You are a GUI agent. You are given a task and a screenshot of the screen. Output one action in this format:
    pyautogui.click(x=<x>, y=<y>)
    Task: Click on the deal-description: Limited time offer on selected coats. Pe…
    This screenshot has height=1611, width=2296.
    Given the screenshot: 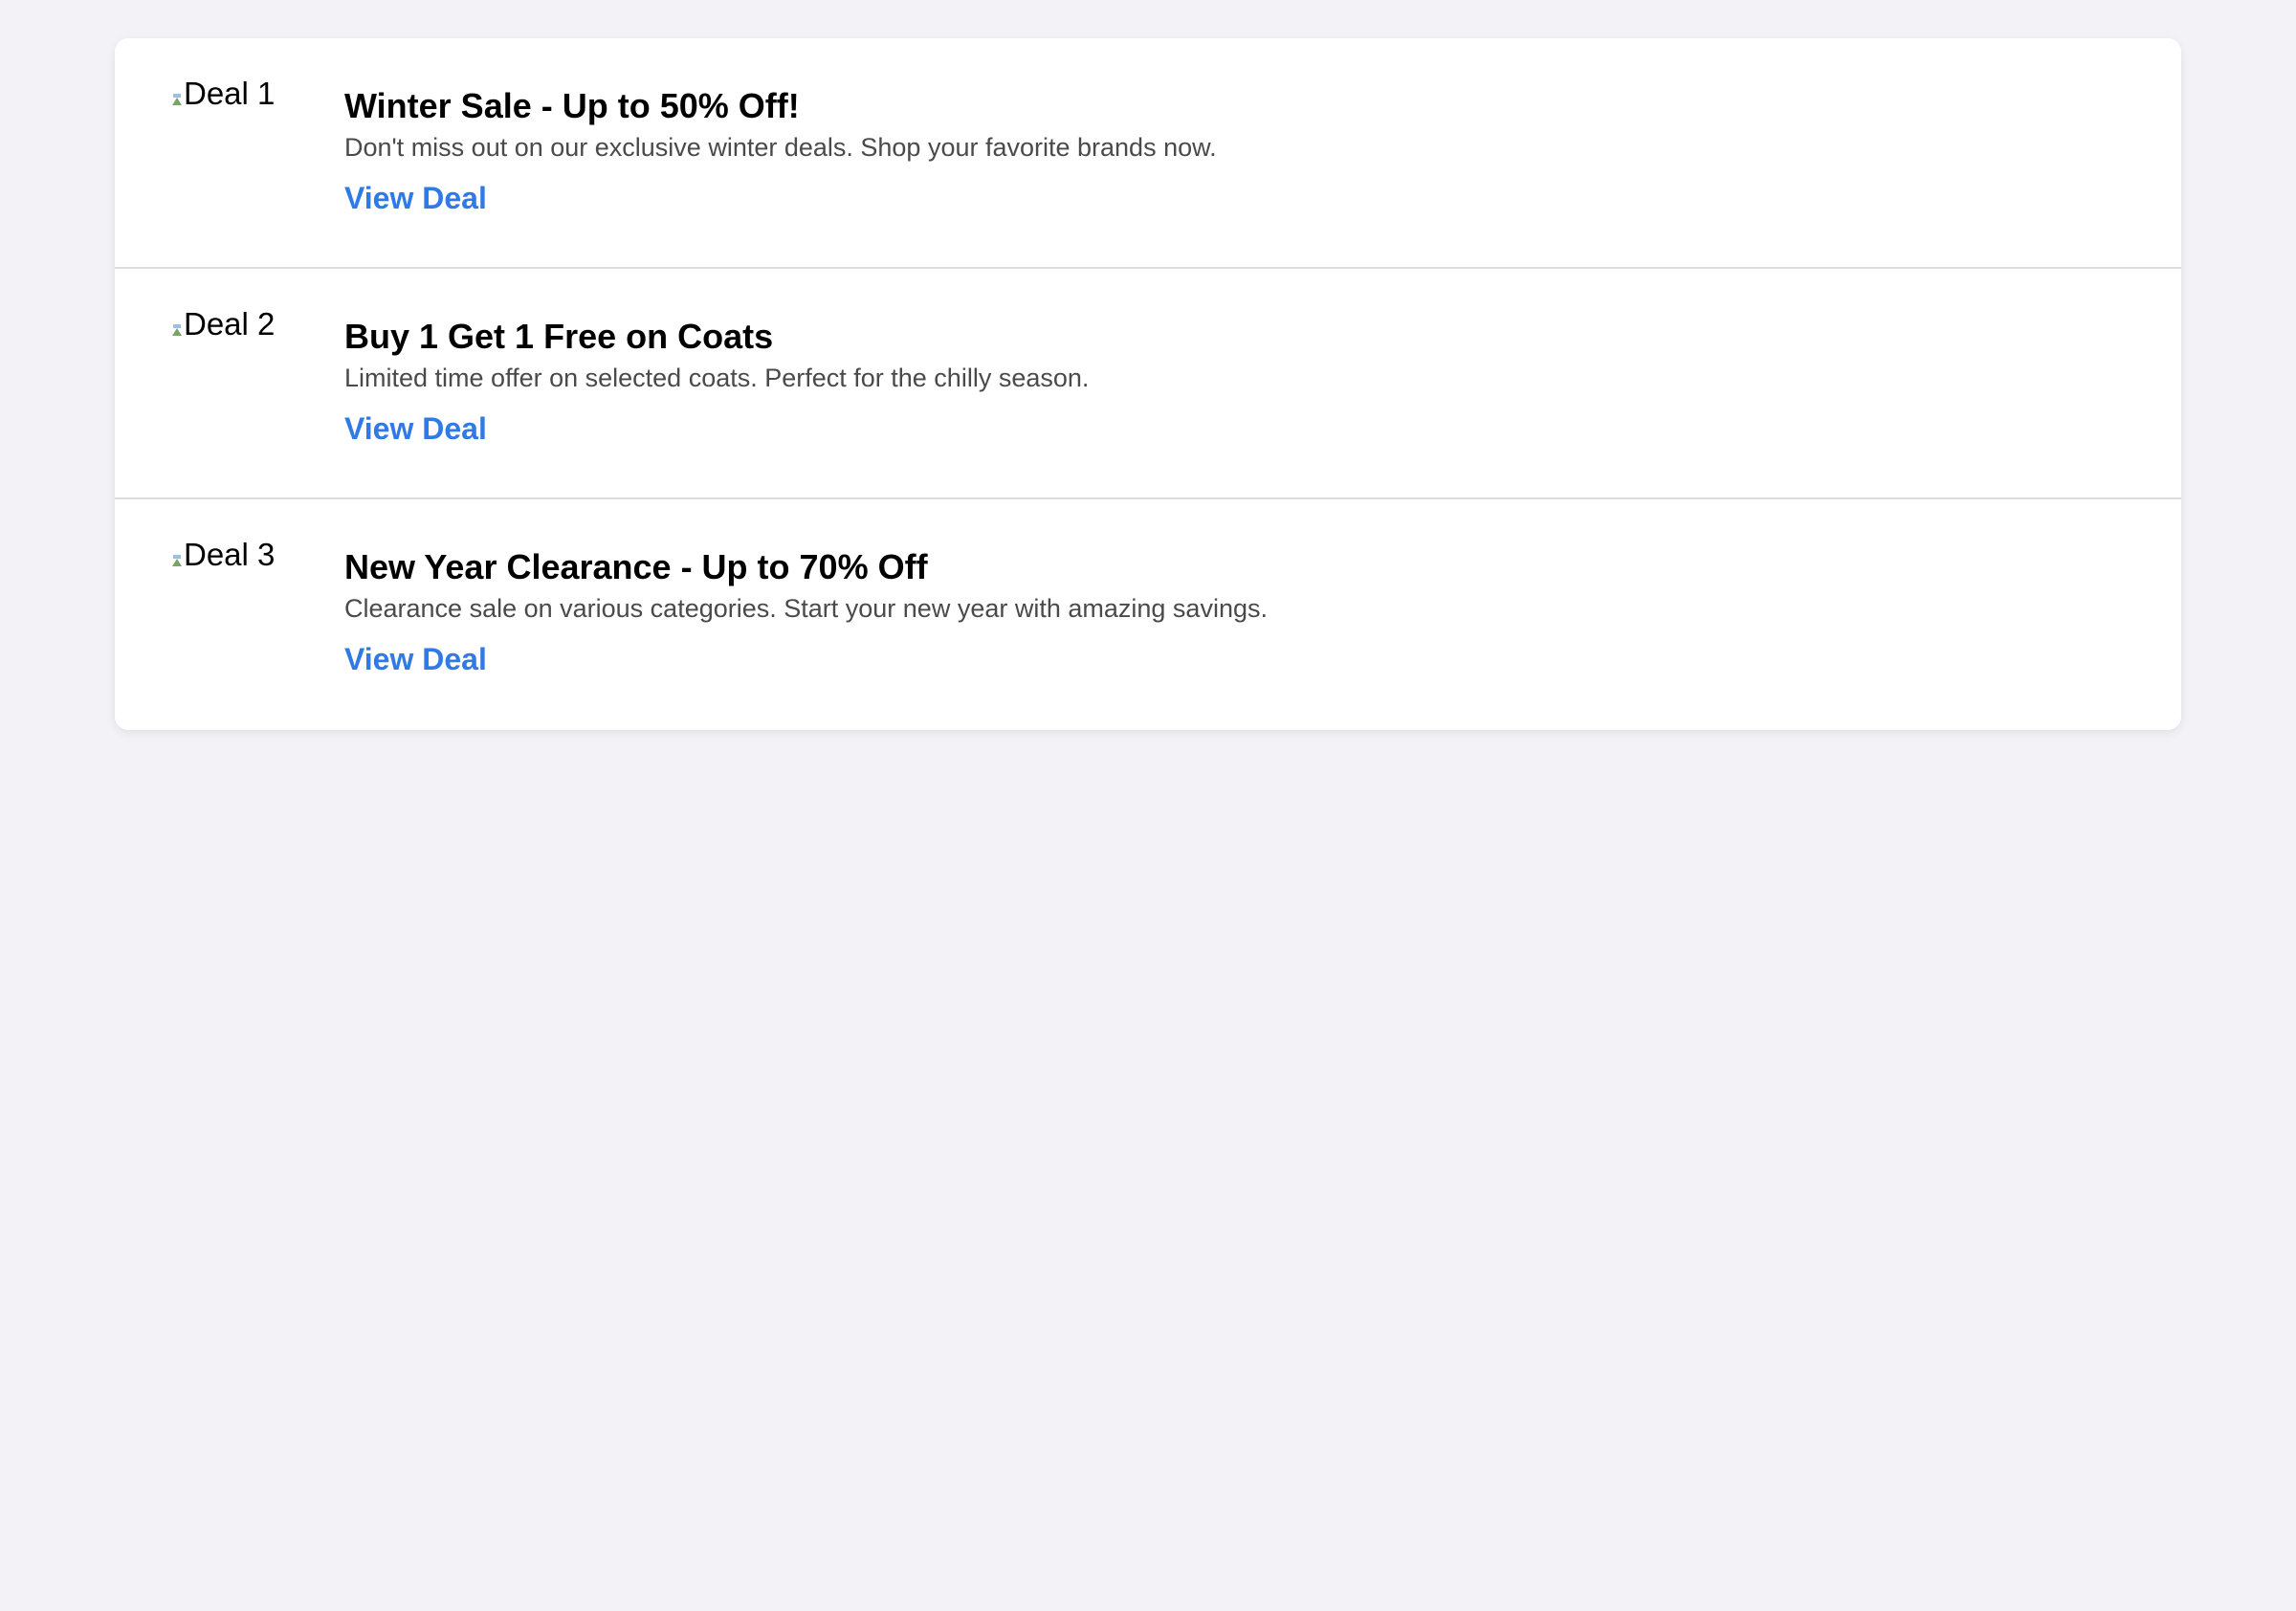 What is the action you would take?
    pyautogui.click(x=717, y=378)
    